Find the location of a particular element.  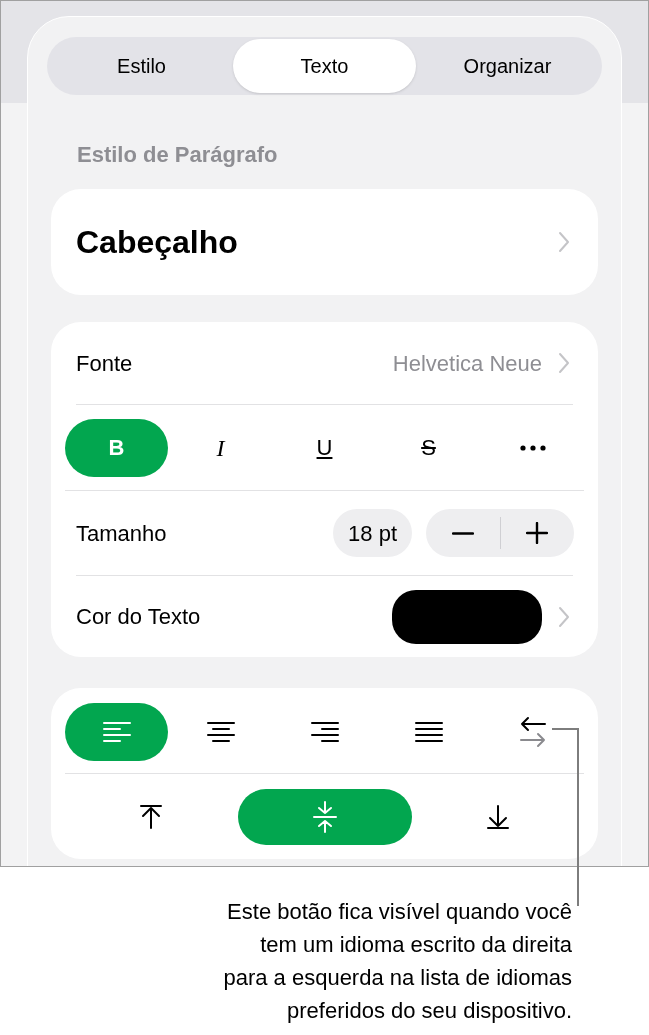

font-value: Helvetica Neue is located at coordinates (467, 363).